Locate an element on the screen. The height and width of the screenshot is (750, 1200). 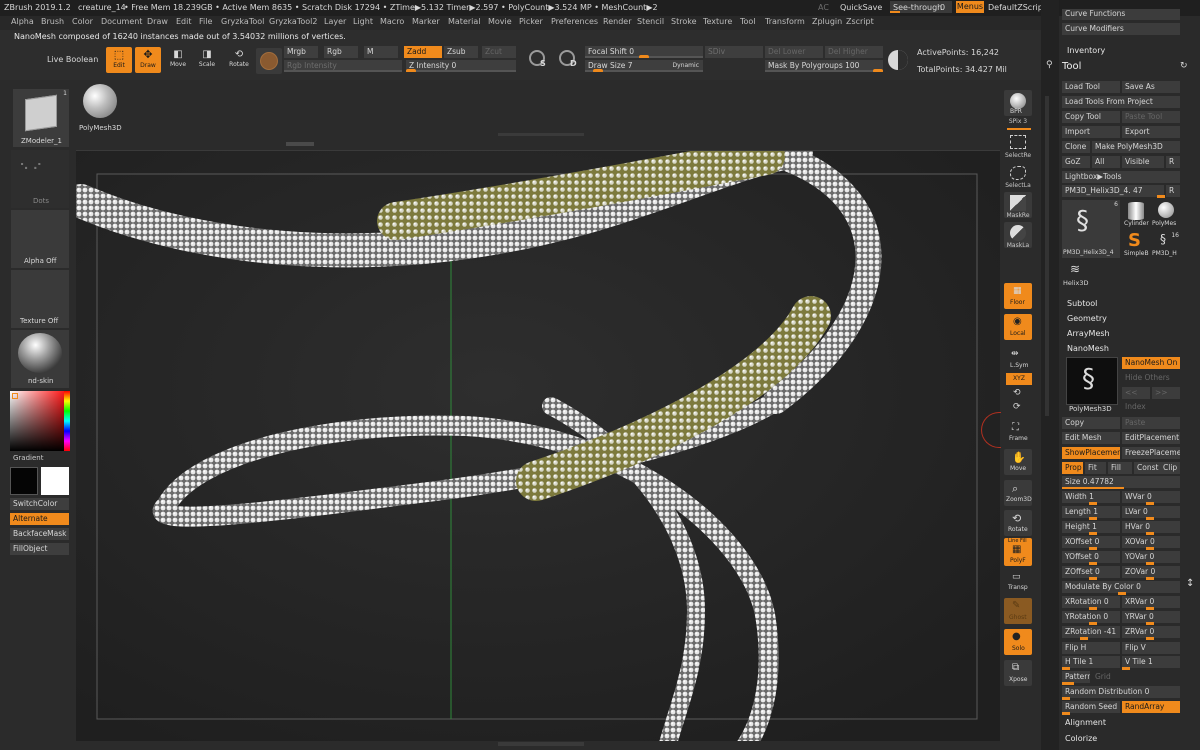
rand-array-button: RandArray is located at coordinates (1151, 707).